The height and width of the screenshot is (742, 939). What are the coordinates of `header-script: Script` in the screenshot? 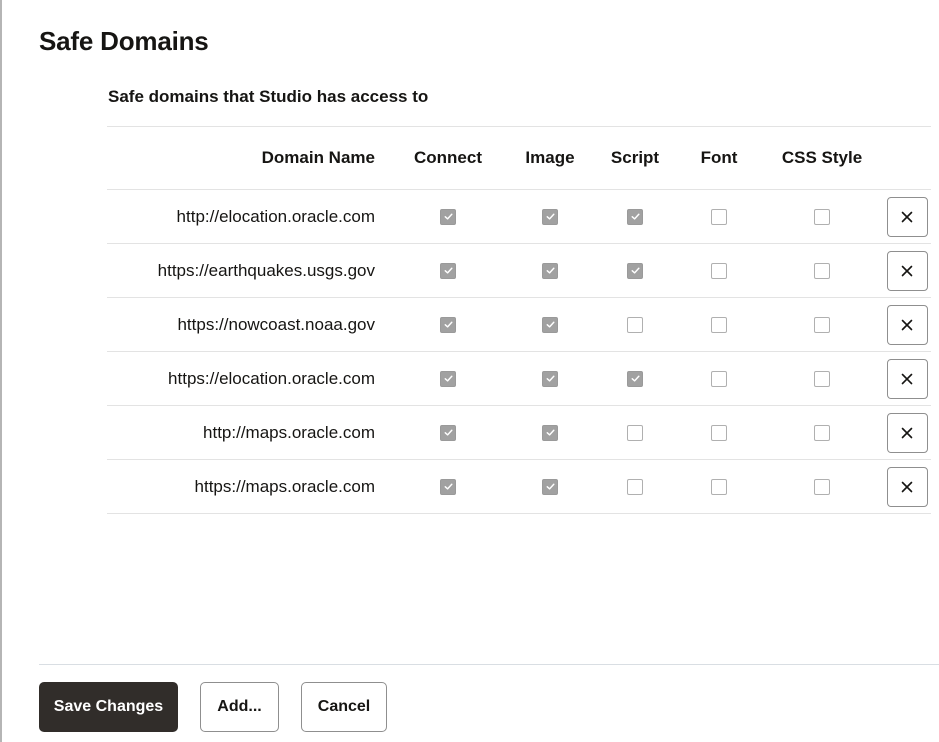 It's located at (635, 157).